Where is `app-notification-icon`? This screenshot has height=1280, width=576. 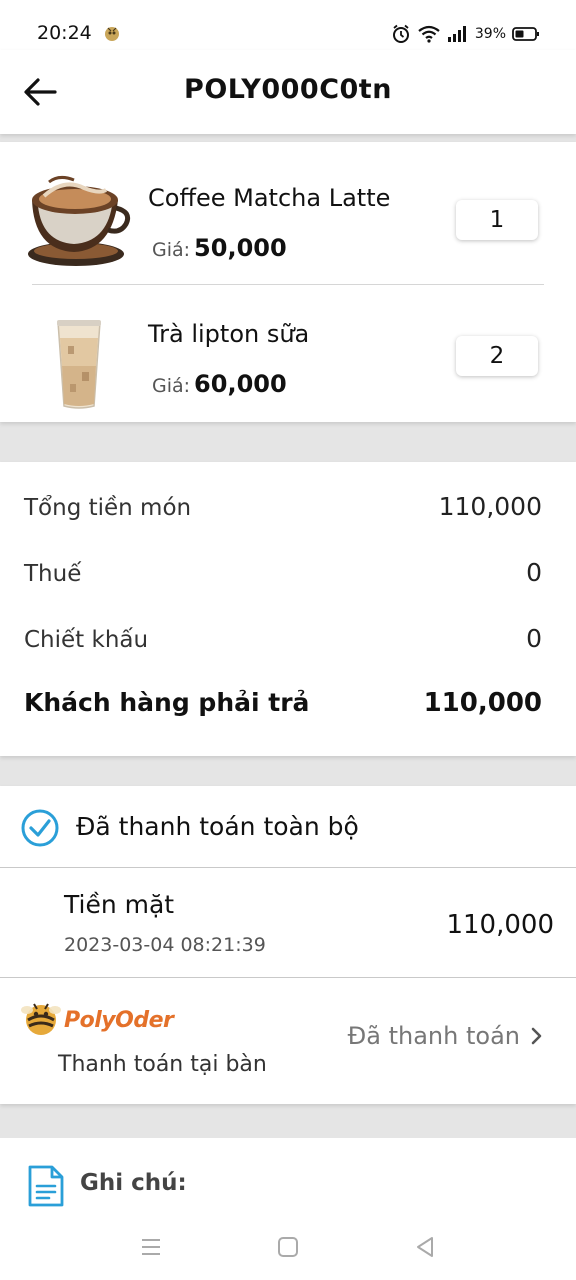
app-notification-icon is located at coordinates (112, 34).